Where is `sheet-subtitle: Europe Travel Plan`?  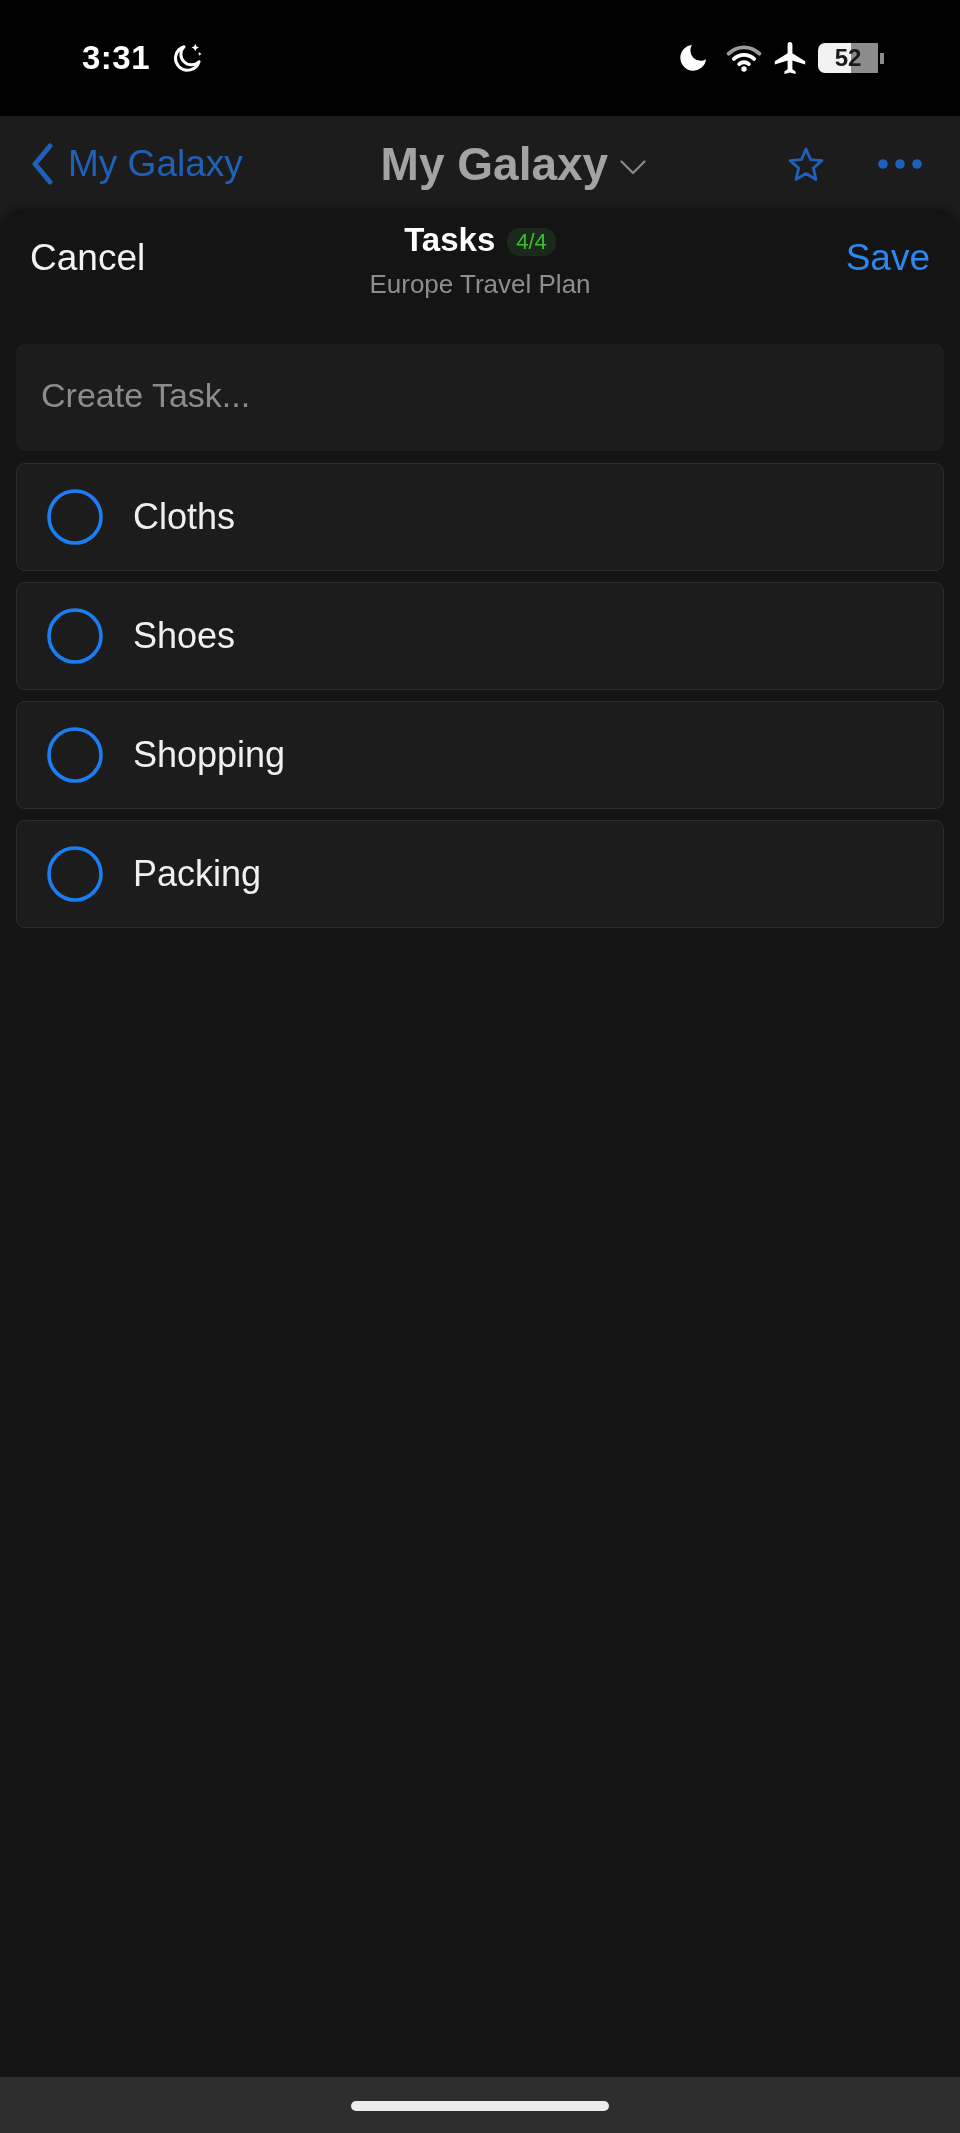 sheet-subtitle: Europe Travel Plan is located at coordinates (480, 284).